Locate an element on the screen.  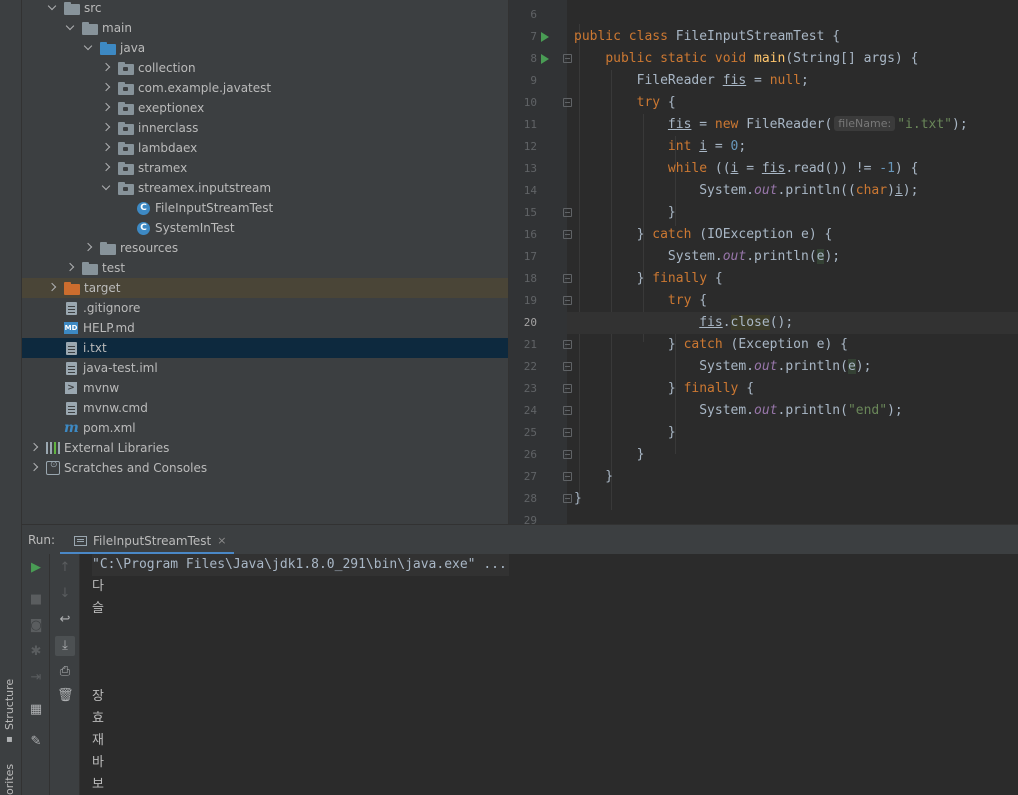
tree-item-java: java is located at coordinates (265, 48).